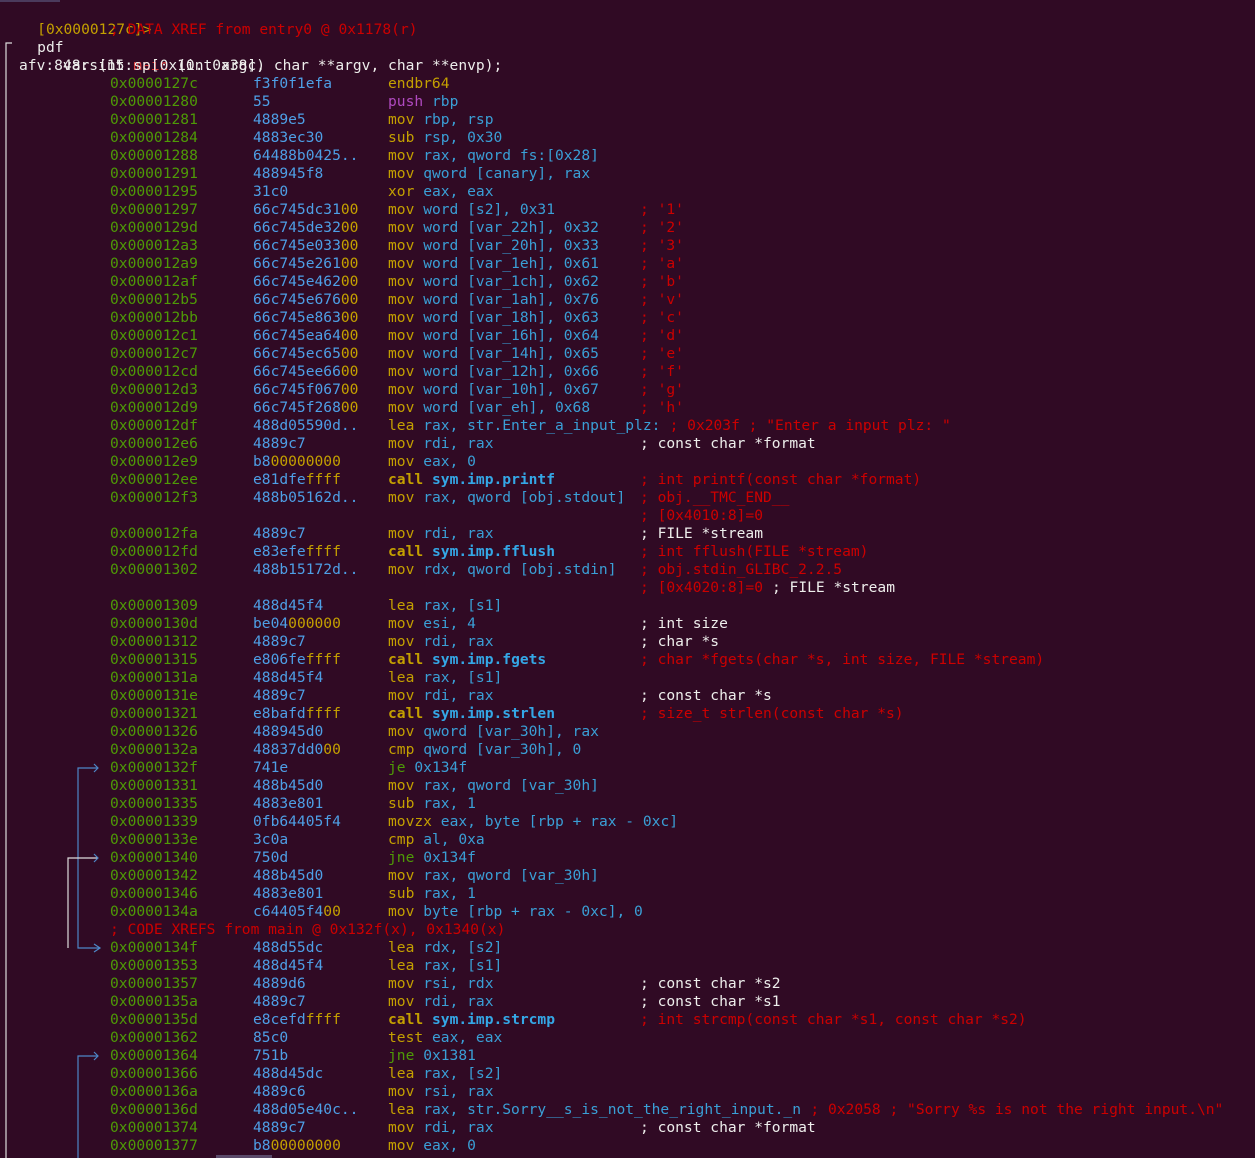 The height and width of the screenshot is (1158, 1255). Describe the element at coordinates (53, 600) in the screenshot. I see `jump-arrows` at that location.